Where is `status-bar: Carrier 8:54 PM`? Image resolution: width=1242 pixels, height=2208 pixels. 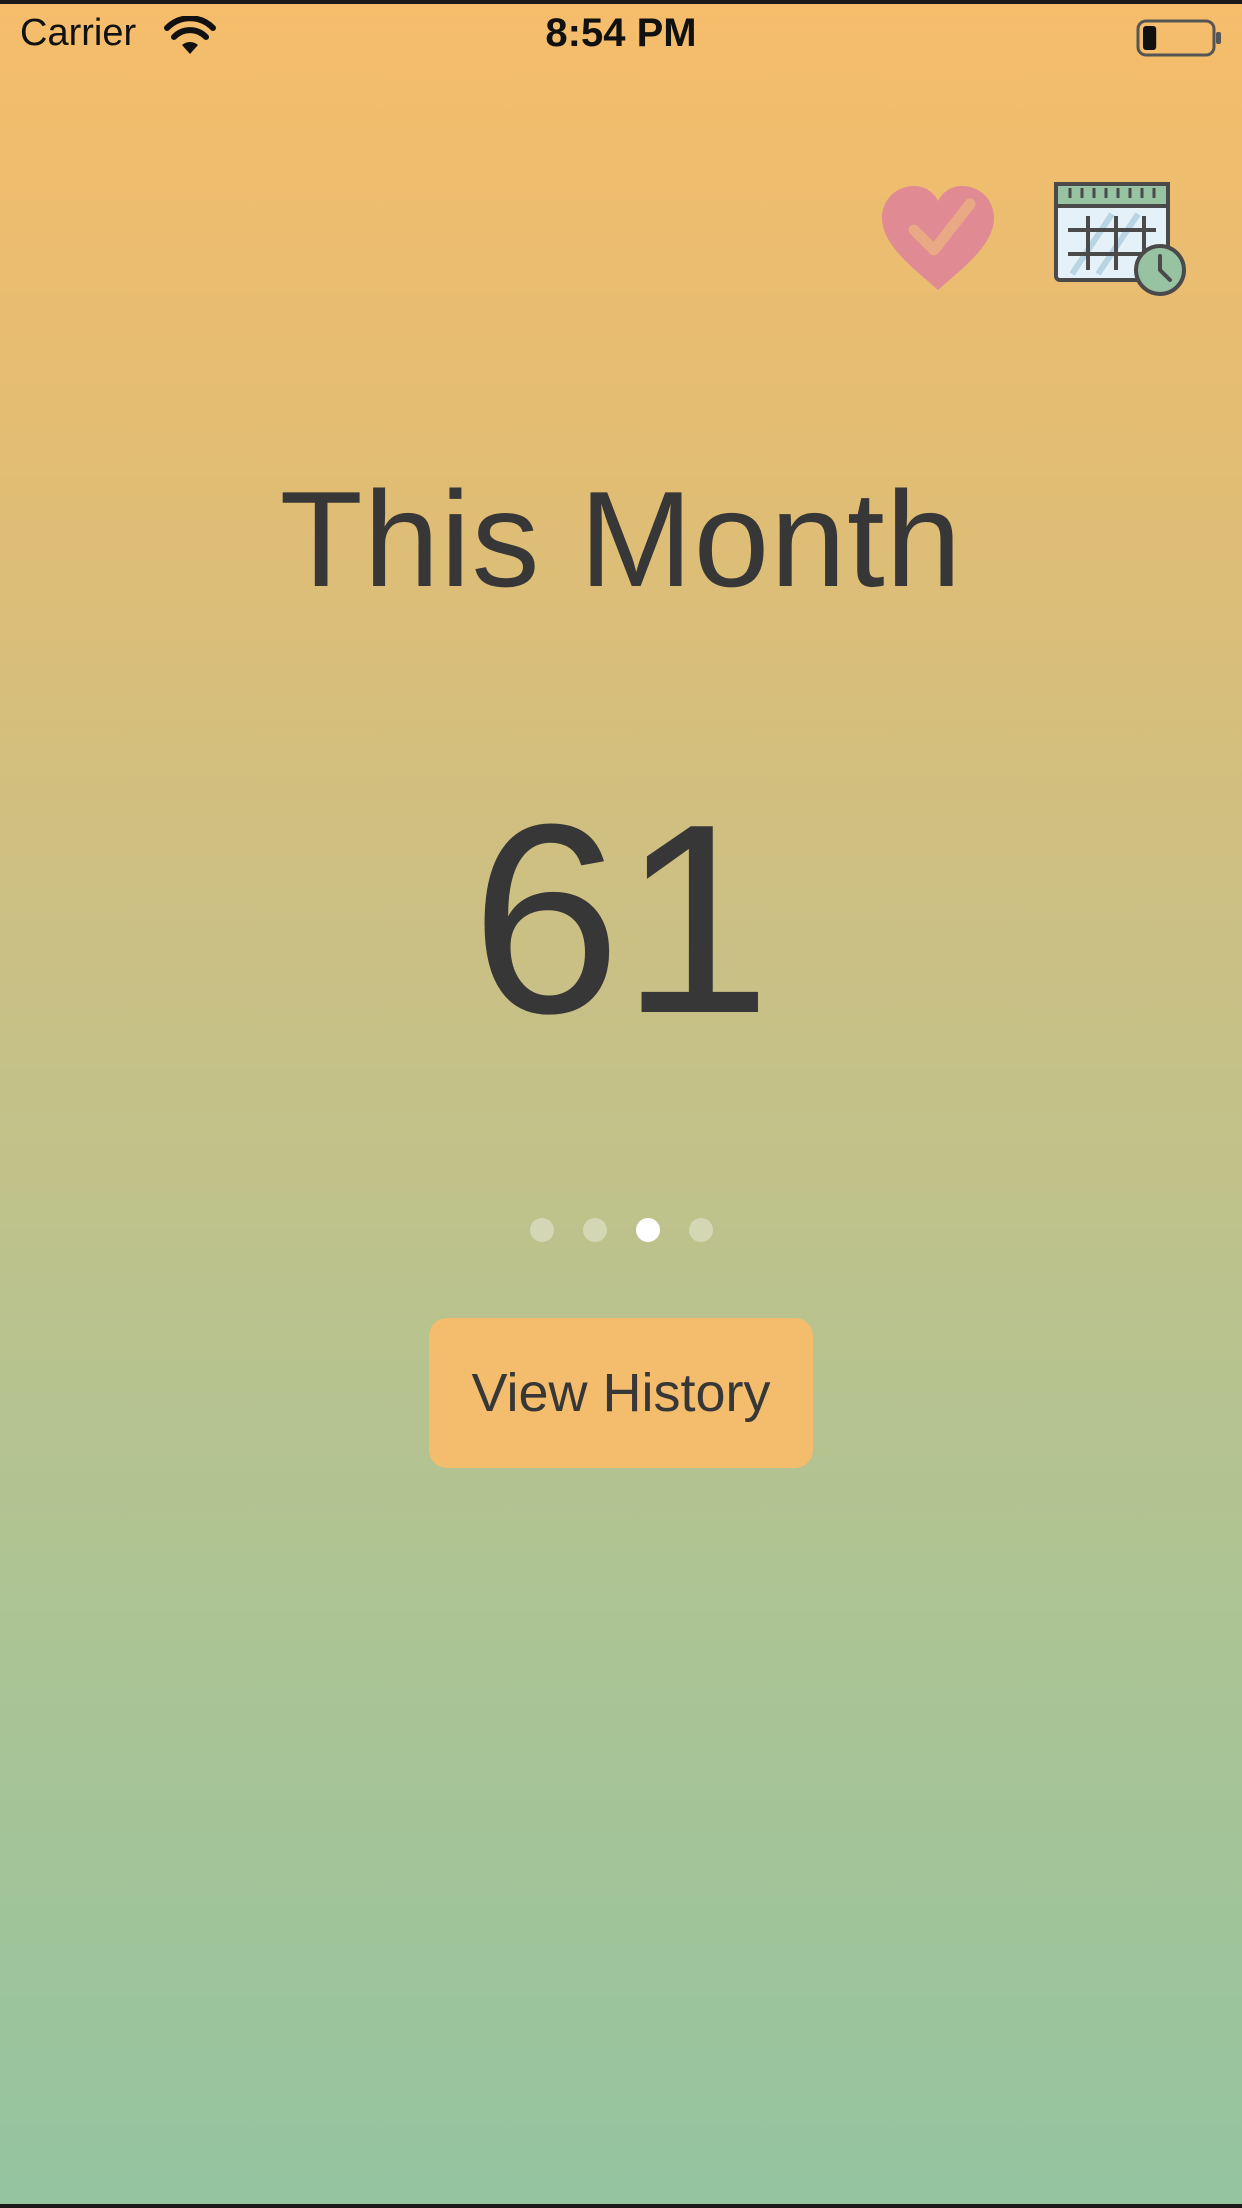 status-bar: Carrier 8:54 PM is located at coordinates (621, 37).